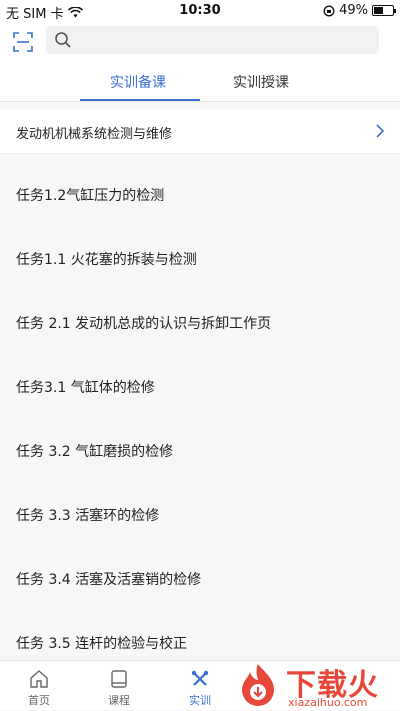  What do you see at coordinates (119, 700) in the screenshot?
I see `tab-course-label: 课程` at bounding box center [119, 700].